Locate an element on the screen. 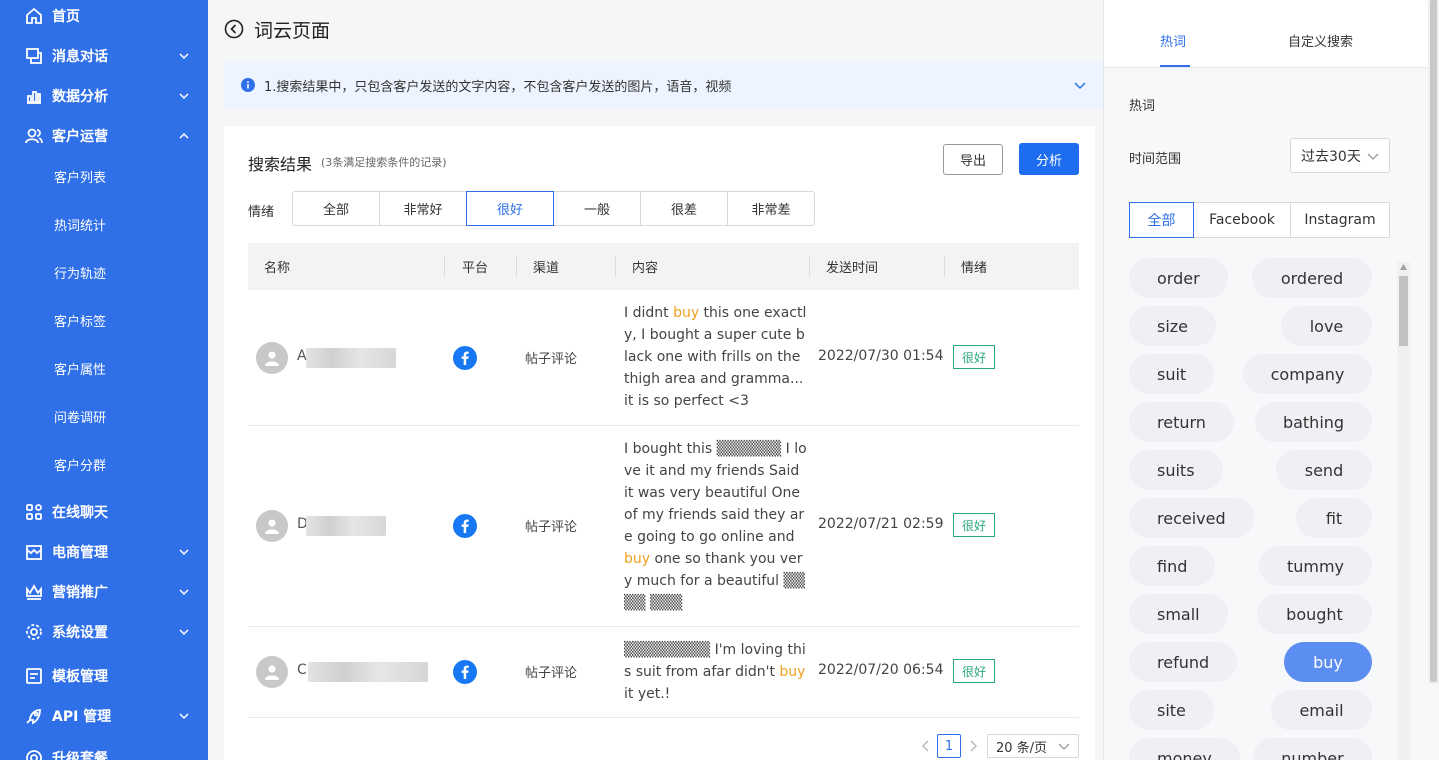 The width and height of the screenshot is (1439, 760). message-icon is located at coordinates (34, 56).